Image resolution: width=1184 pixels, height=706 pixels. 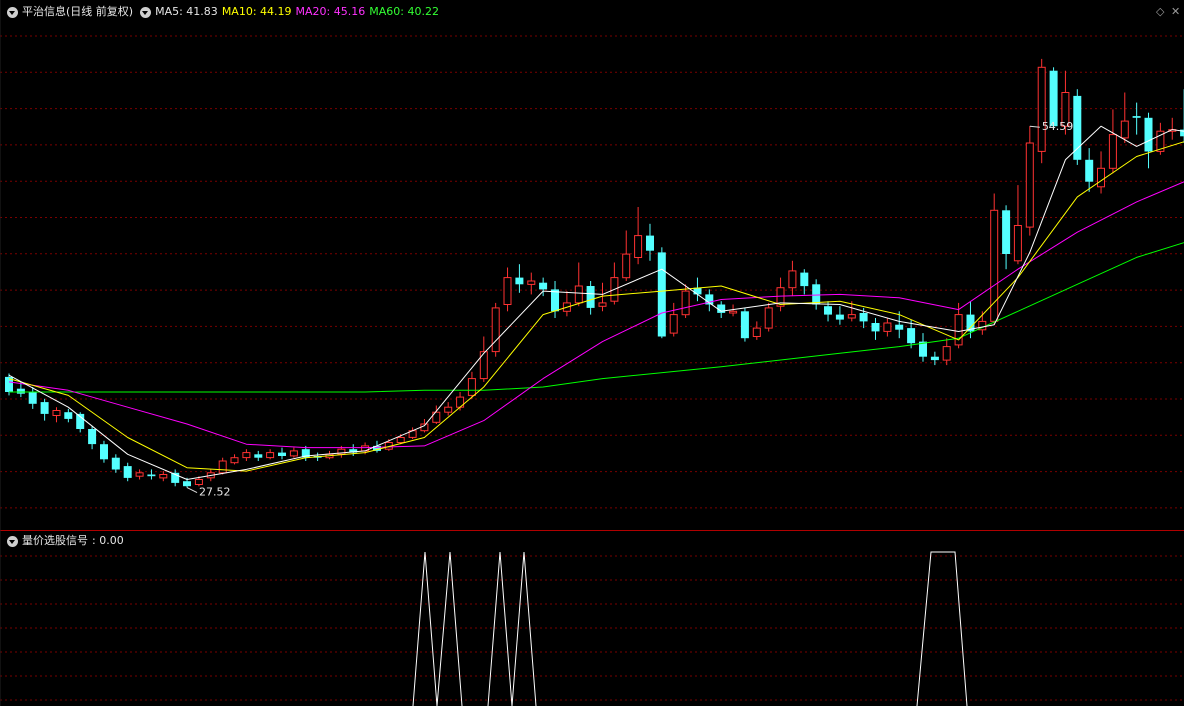 What do you see at coordinates (146, 12) in the screenshot?
I see `settings-chevron-icon` at bounding box center [146, 12].